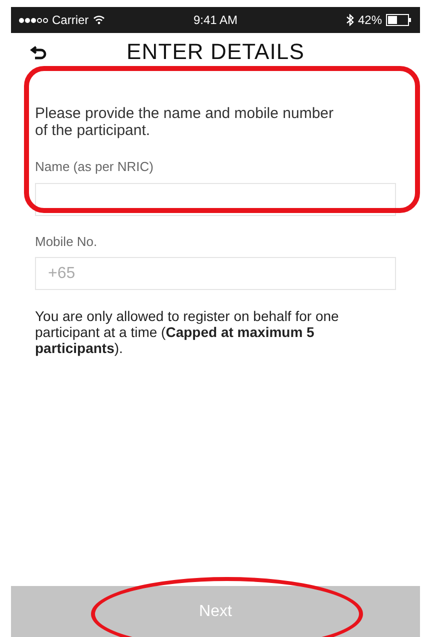  I want to click on field-label: Name (as per NRIC), so click(94, 167).